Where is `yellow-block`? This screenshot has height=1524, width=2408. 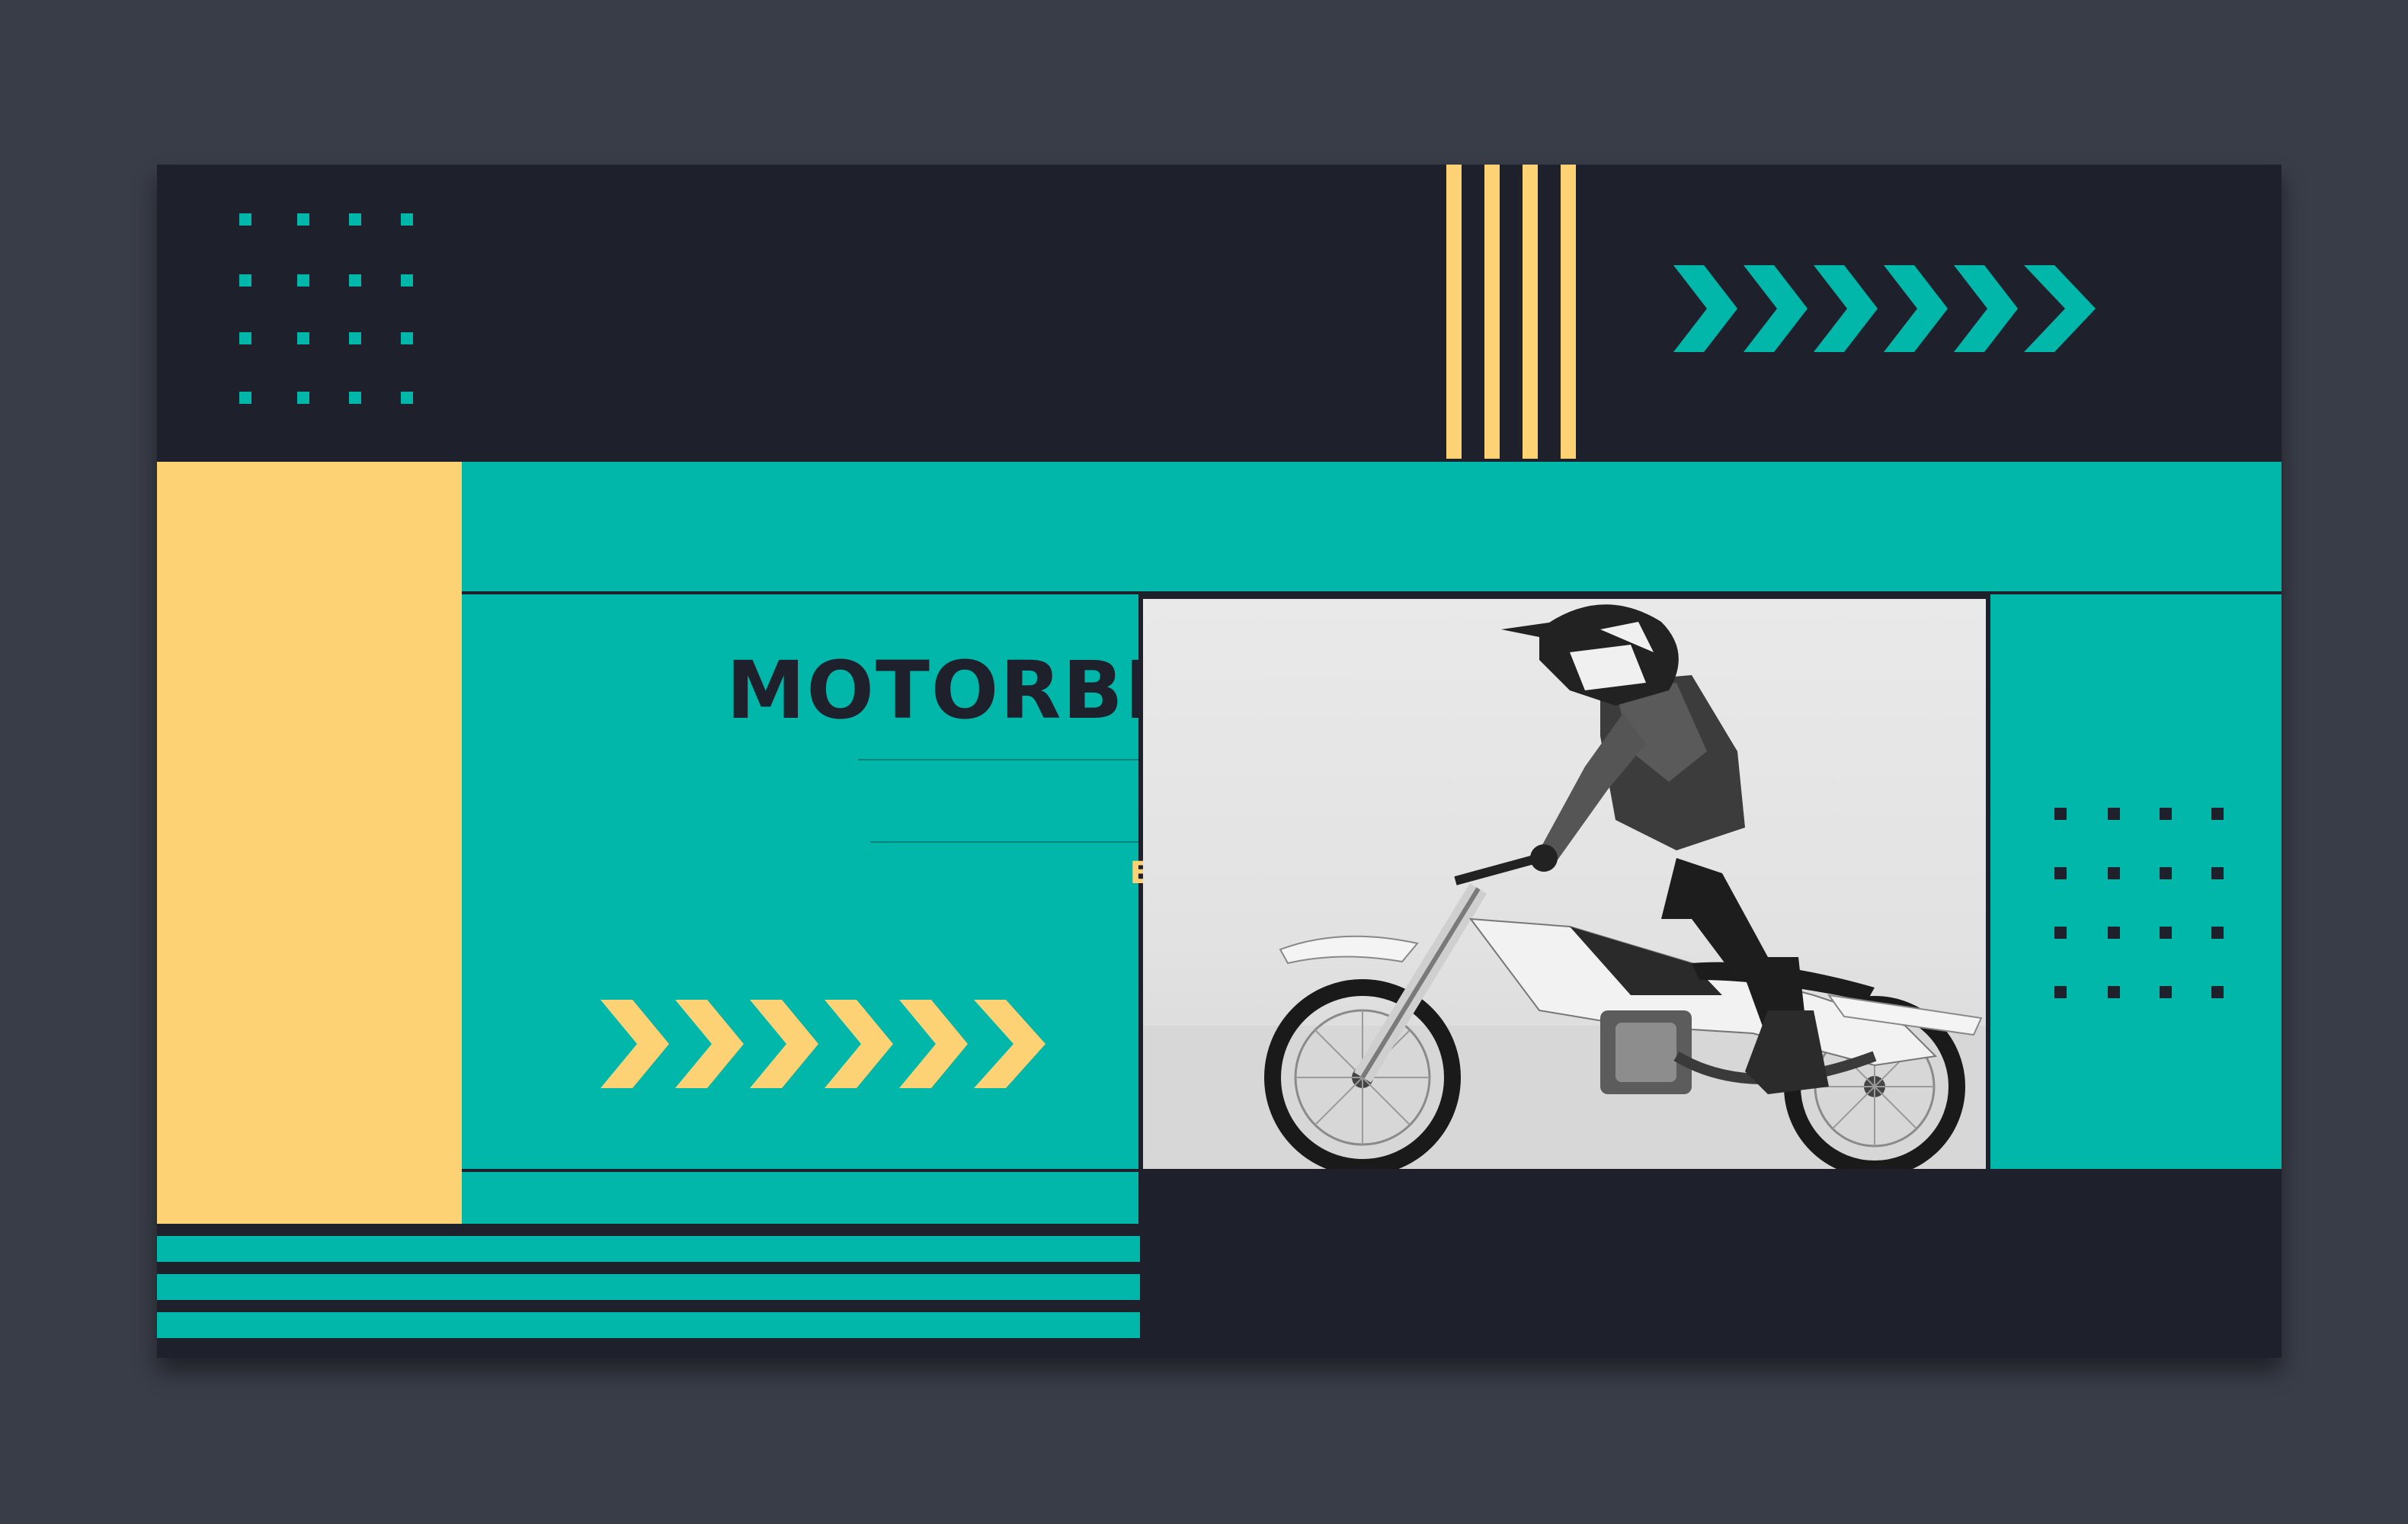
yellow-block is located at coordinates (309, 843).